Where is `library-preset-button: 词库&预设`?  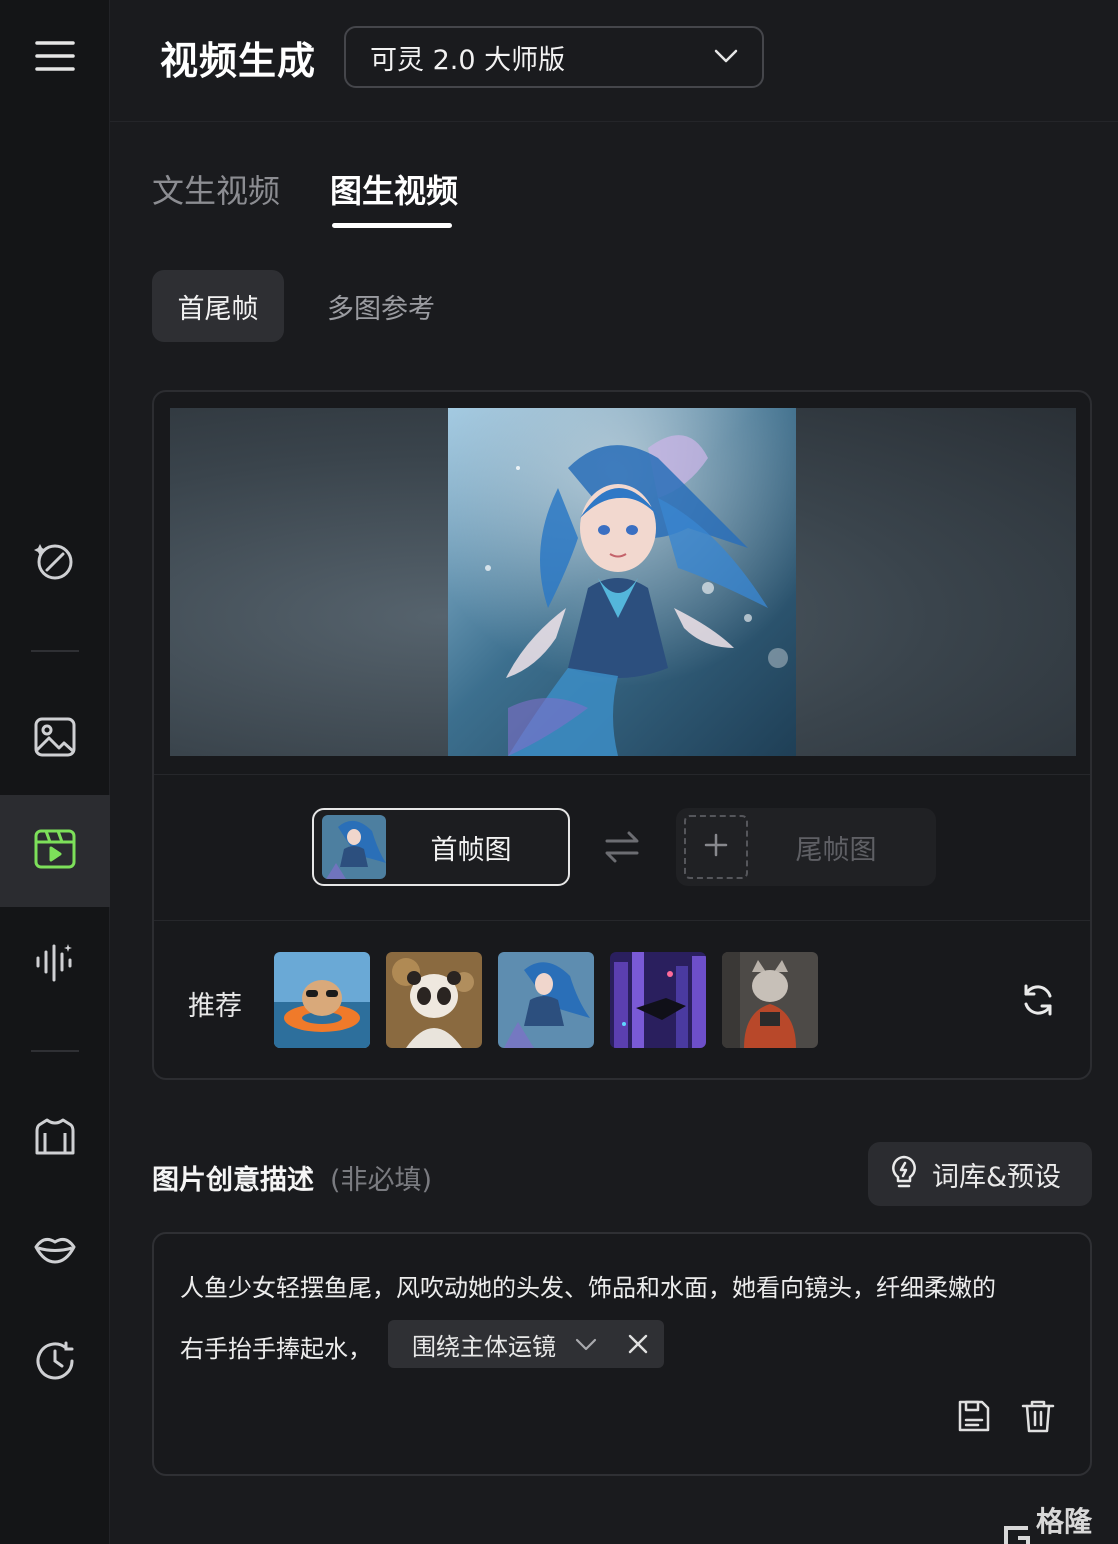 library-preset-button: 词库&预设 is located at coordinates (980, 1174).